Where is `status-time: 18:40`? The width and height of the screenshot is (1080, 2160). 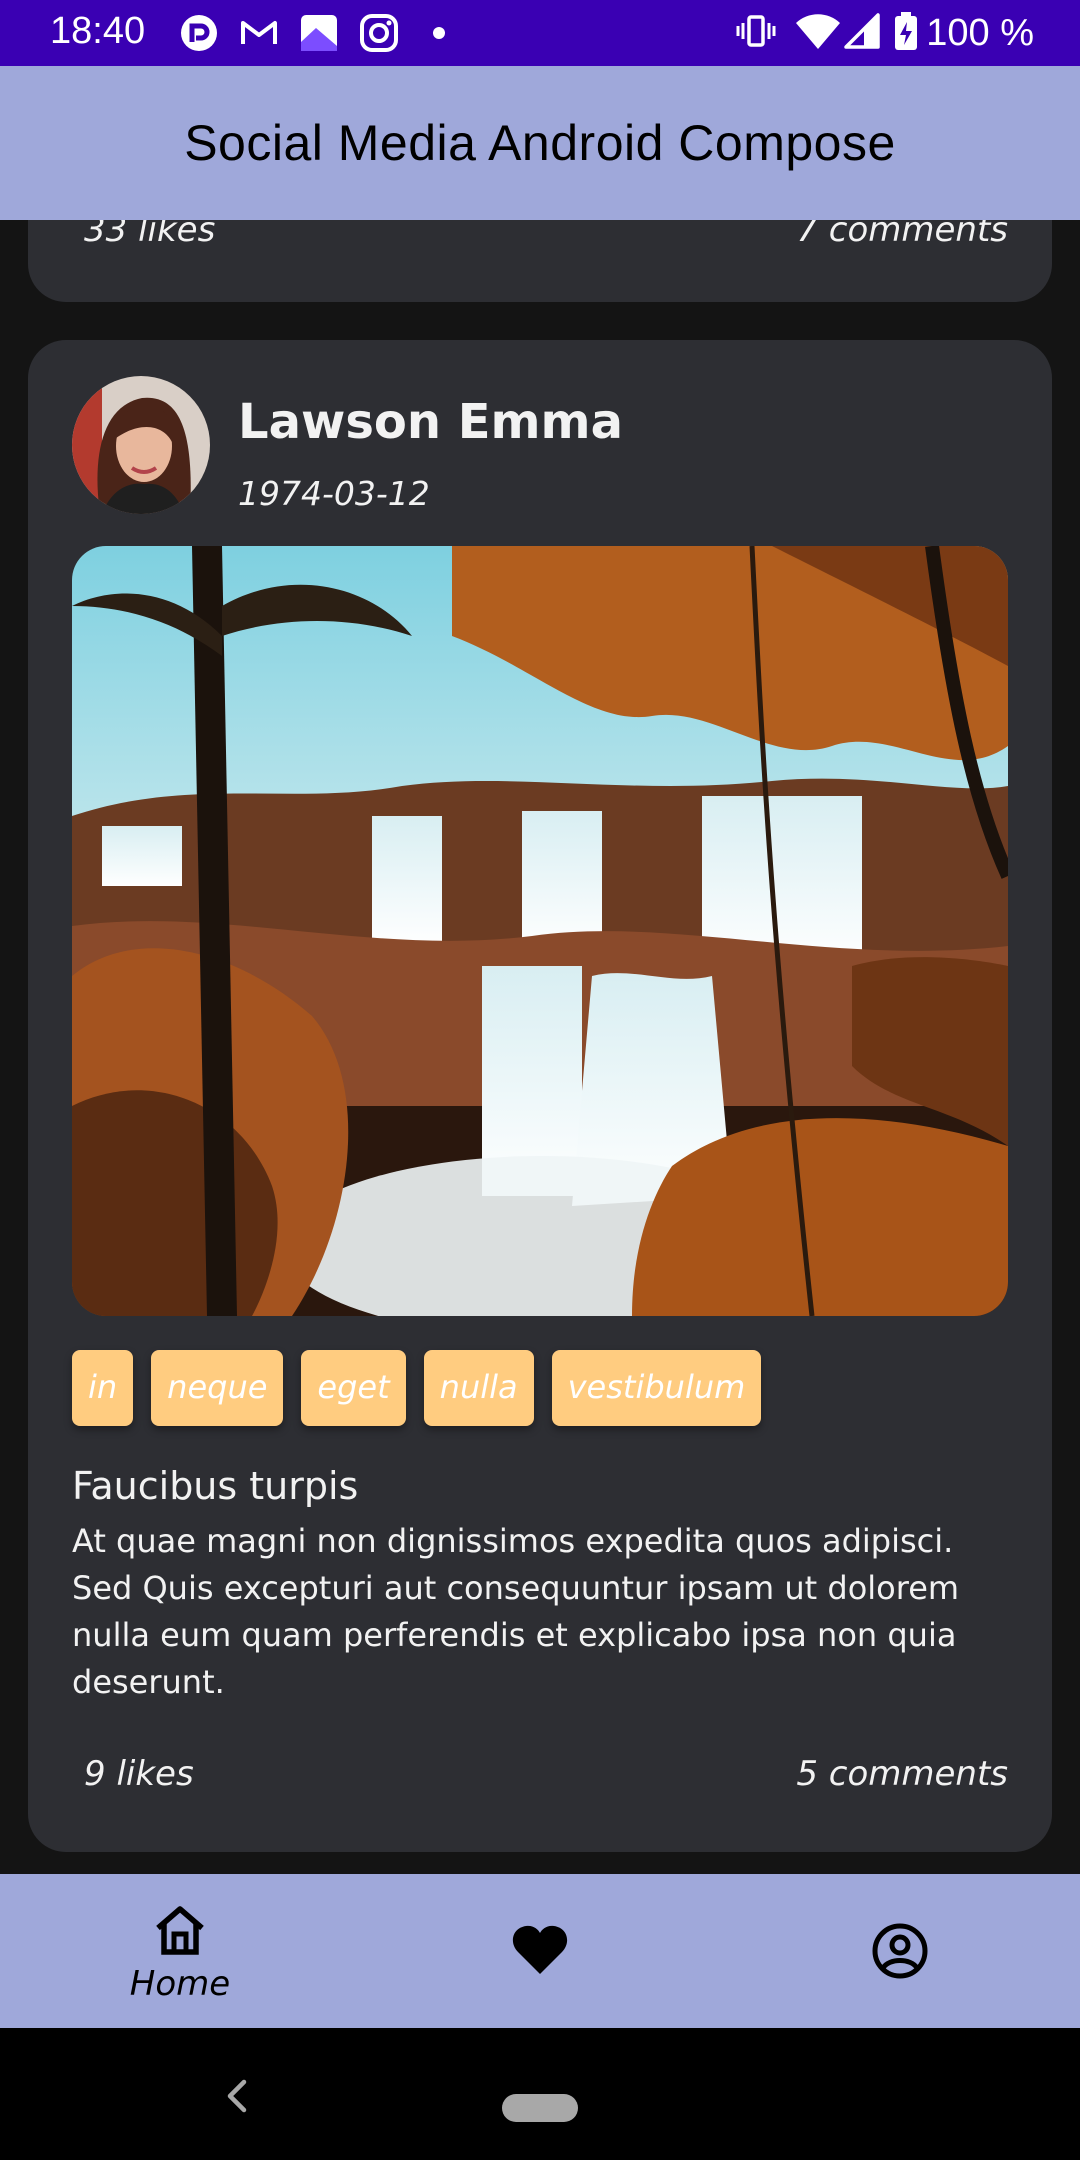 status-time: 18:40 is located at coordinates (98, 31).